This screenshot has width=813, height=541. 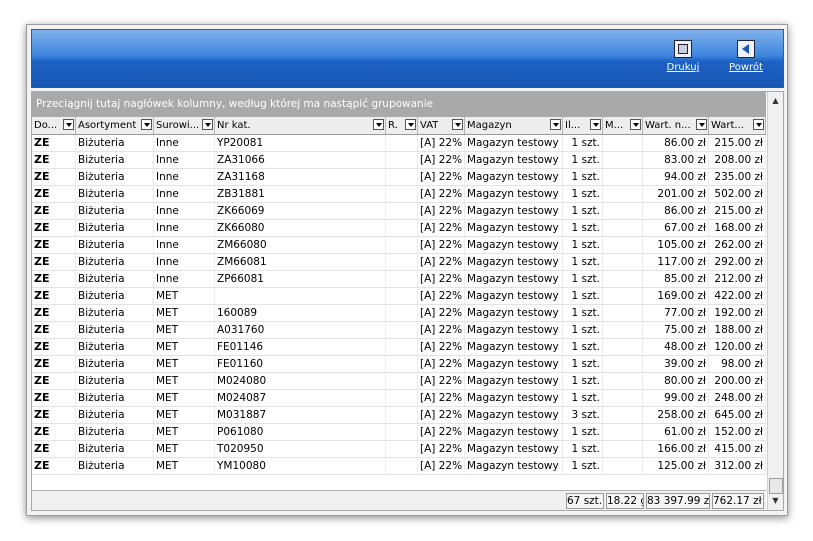 What do you see at coordinates (300, 262) in the screenshot?
I see `cell-catalog-number: ZM66081` at bounding box center [300, 262].